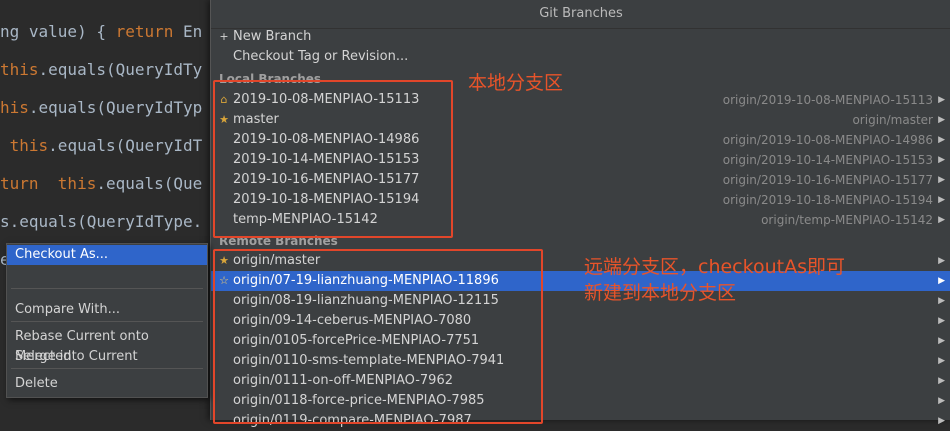  I want to click on code-line: this.equals(QueryIdTy, so click(101, 69).